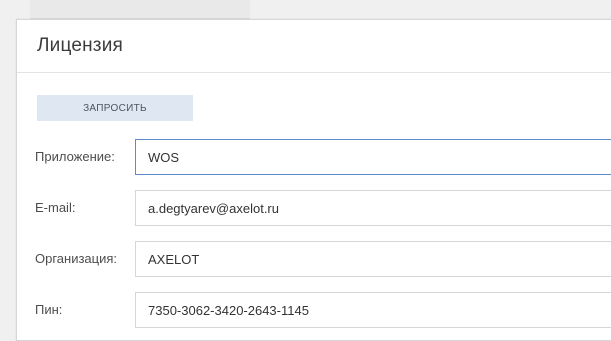 This screenshot has width=611, height=341. What do you see at coordinates (76, 258) in the screenshot?
I see `organization-label: Организация:` at bounding box center [76, 258].